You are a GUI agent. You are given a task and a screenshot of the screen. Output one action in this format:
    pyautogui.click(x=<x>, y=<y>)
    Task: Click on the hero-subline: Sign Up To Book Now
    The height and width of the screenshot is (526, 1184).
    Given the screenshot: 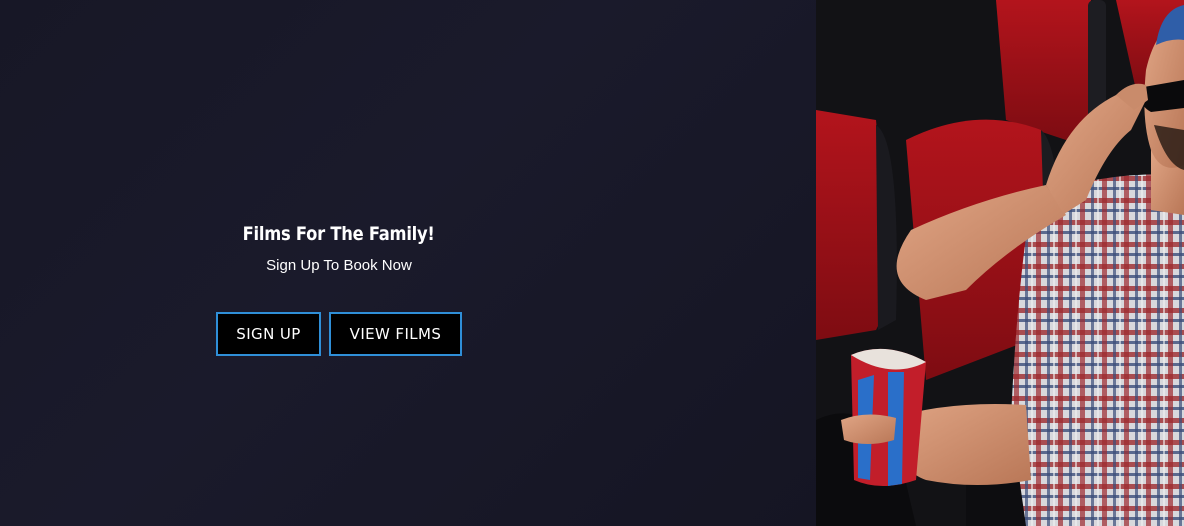 What is the action you would take?
    pyautogui.click(x=339, y=265)
    